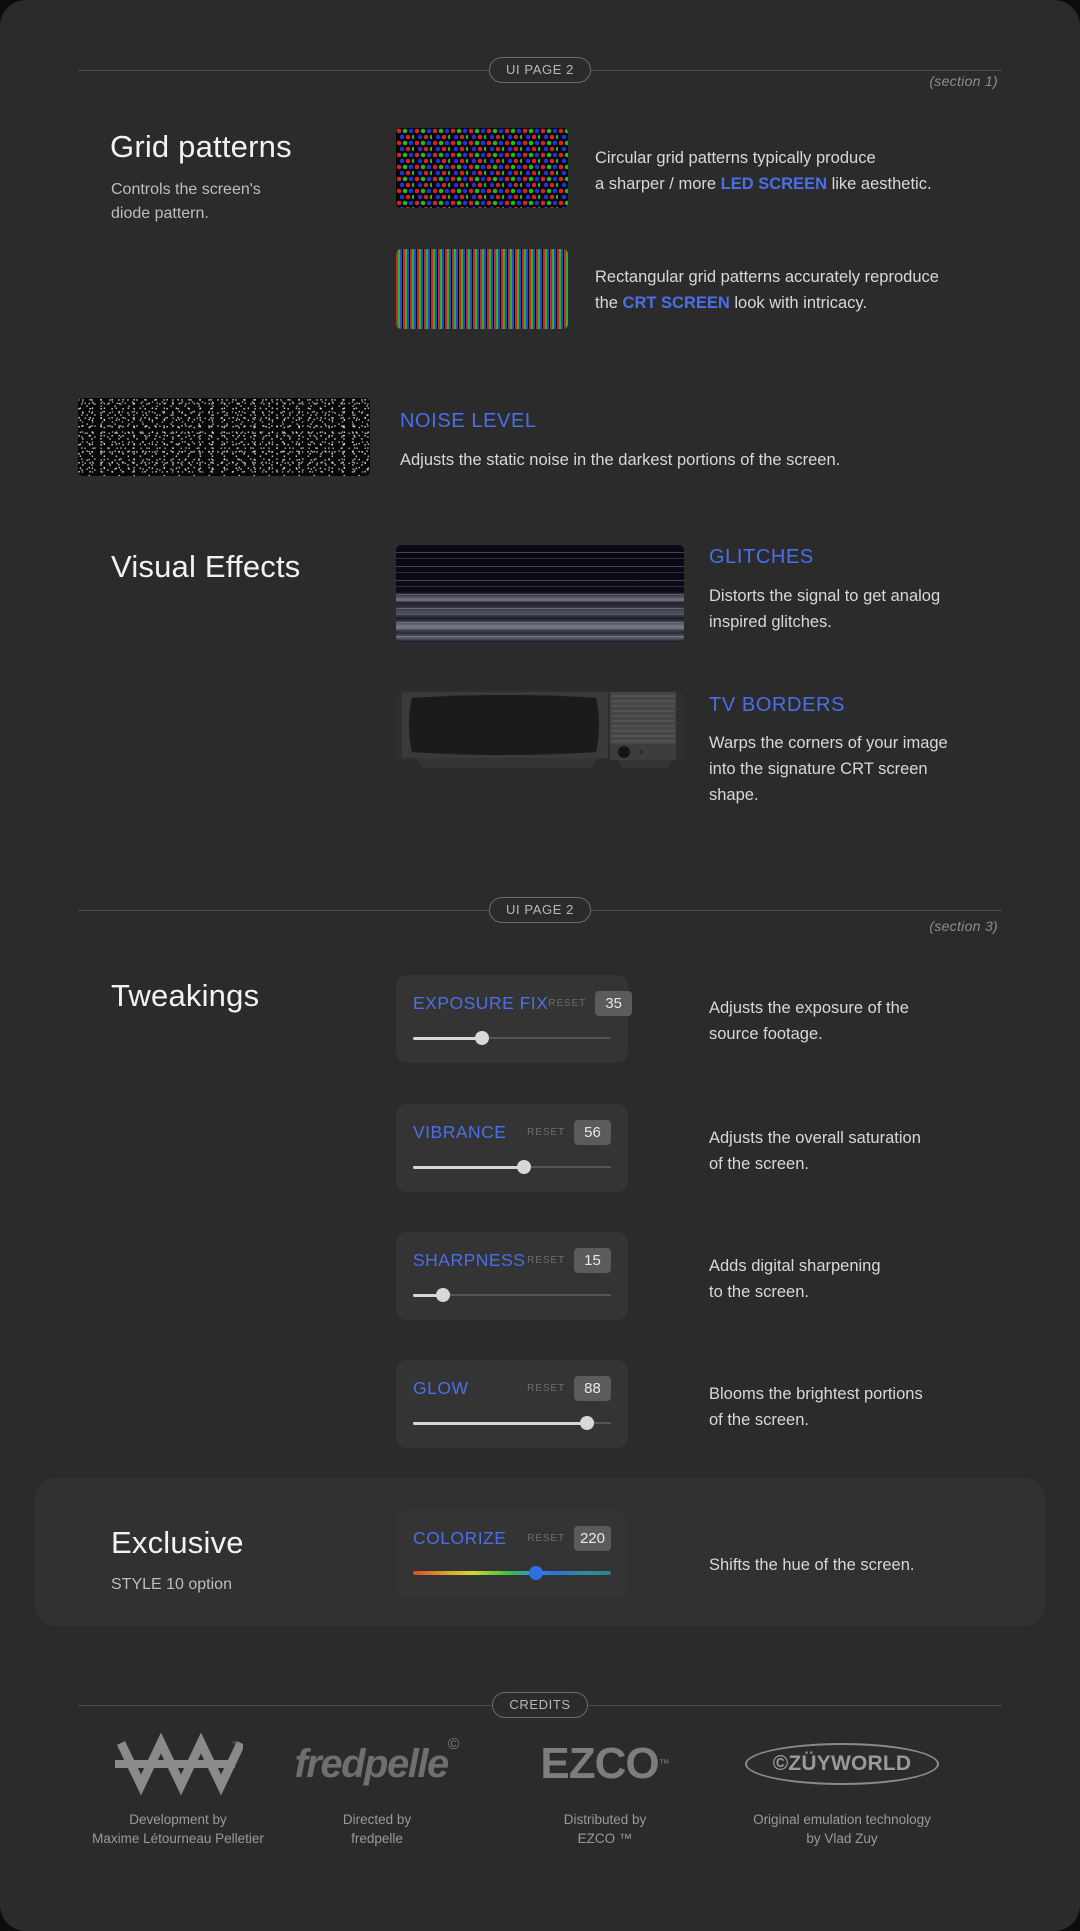 This screenshot has height=1931, width=1080. I want to click on slider-track-exposure-fix, so click(512, 1038).